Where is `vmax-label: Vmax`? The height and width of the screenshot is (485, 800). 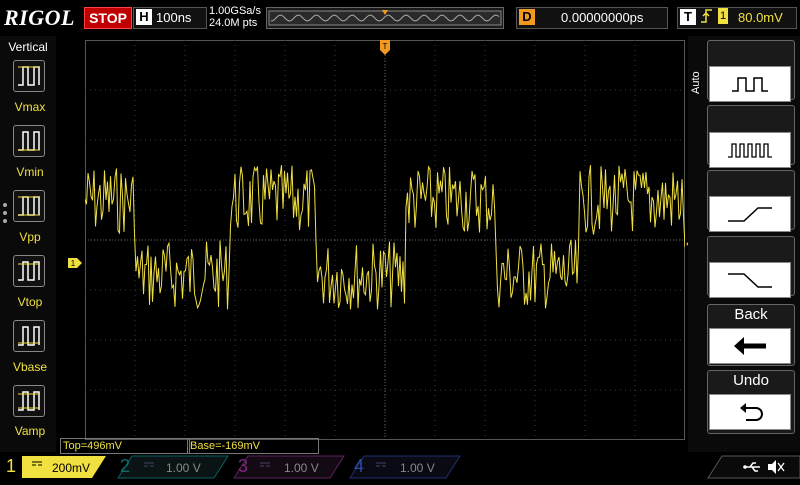
vmax-label: Vmax is located at coordinates (30, 107).